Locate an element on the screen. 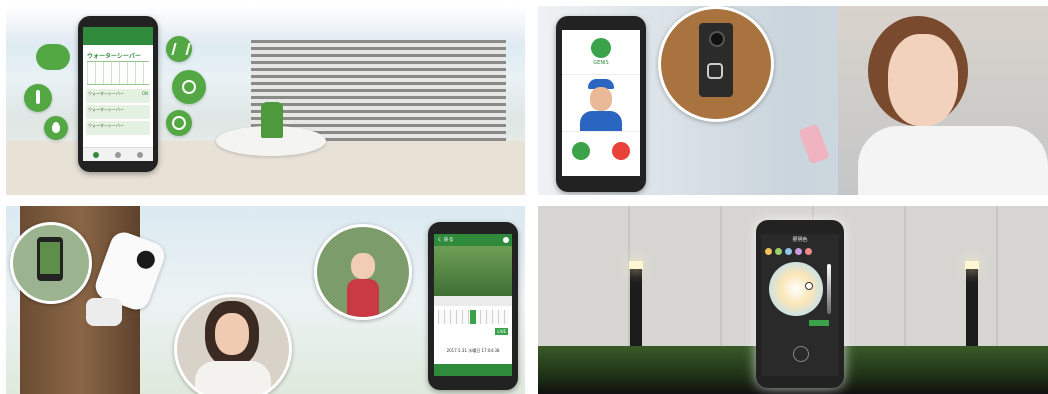 This screenshot has width=1048, height=394. pink-smartphone is located at coordinates (814, 144).